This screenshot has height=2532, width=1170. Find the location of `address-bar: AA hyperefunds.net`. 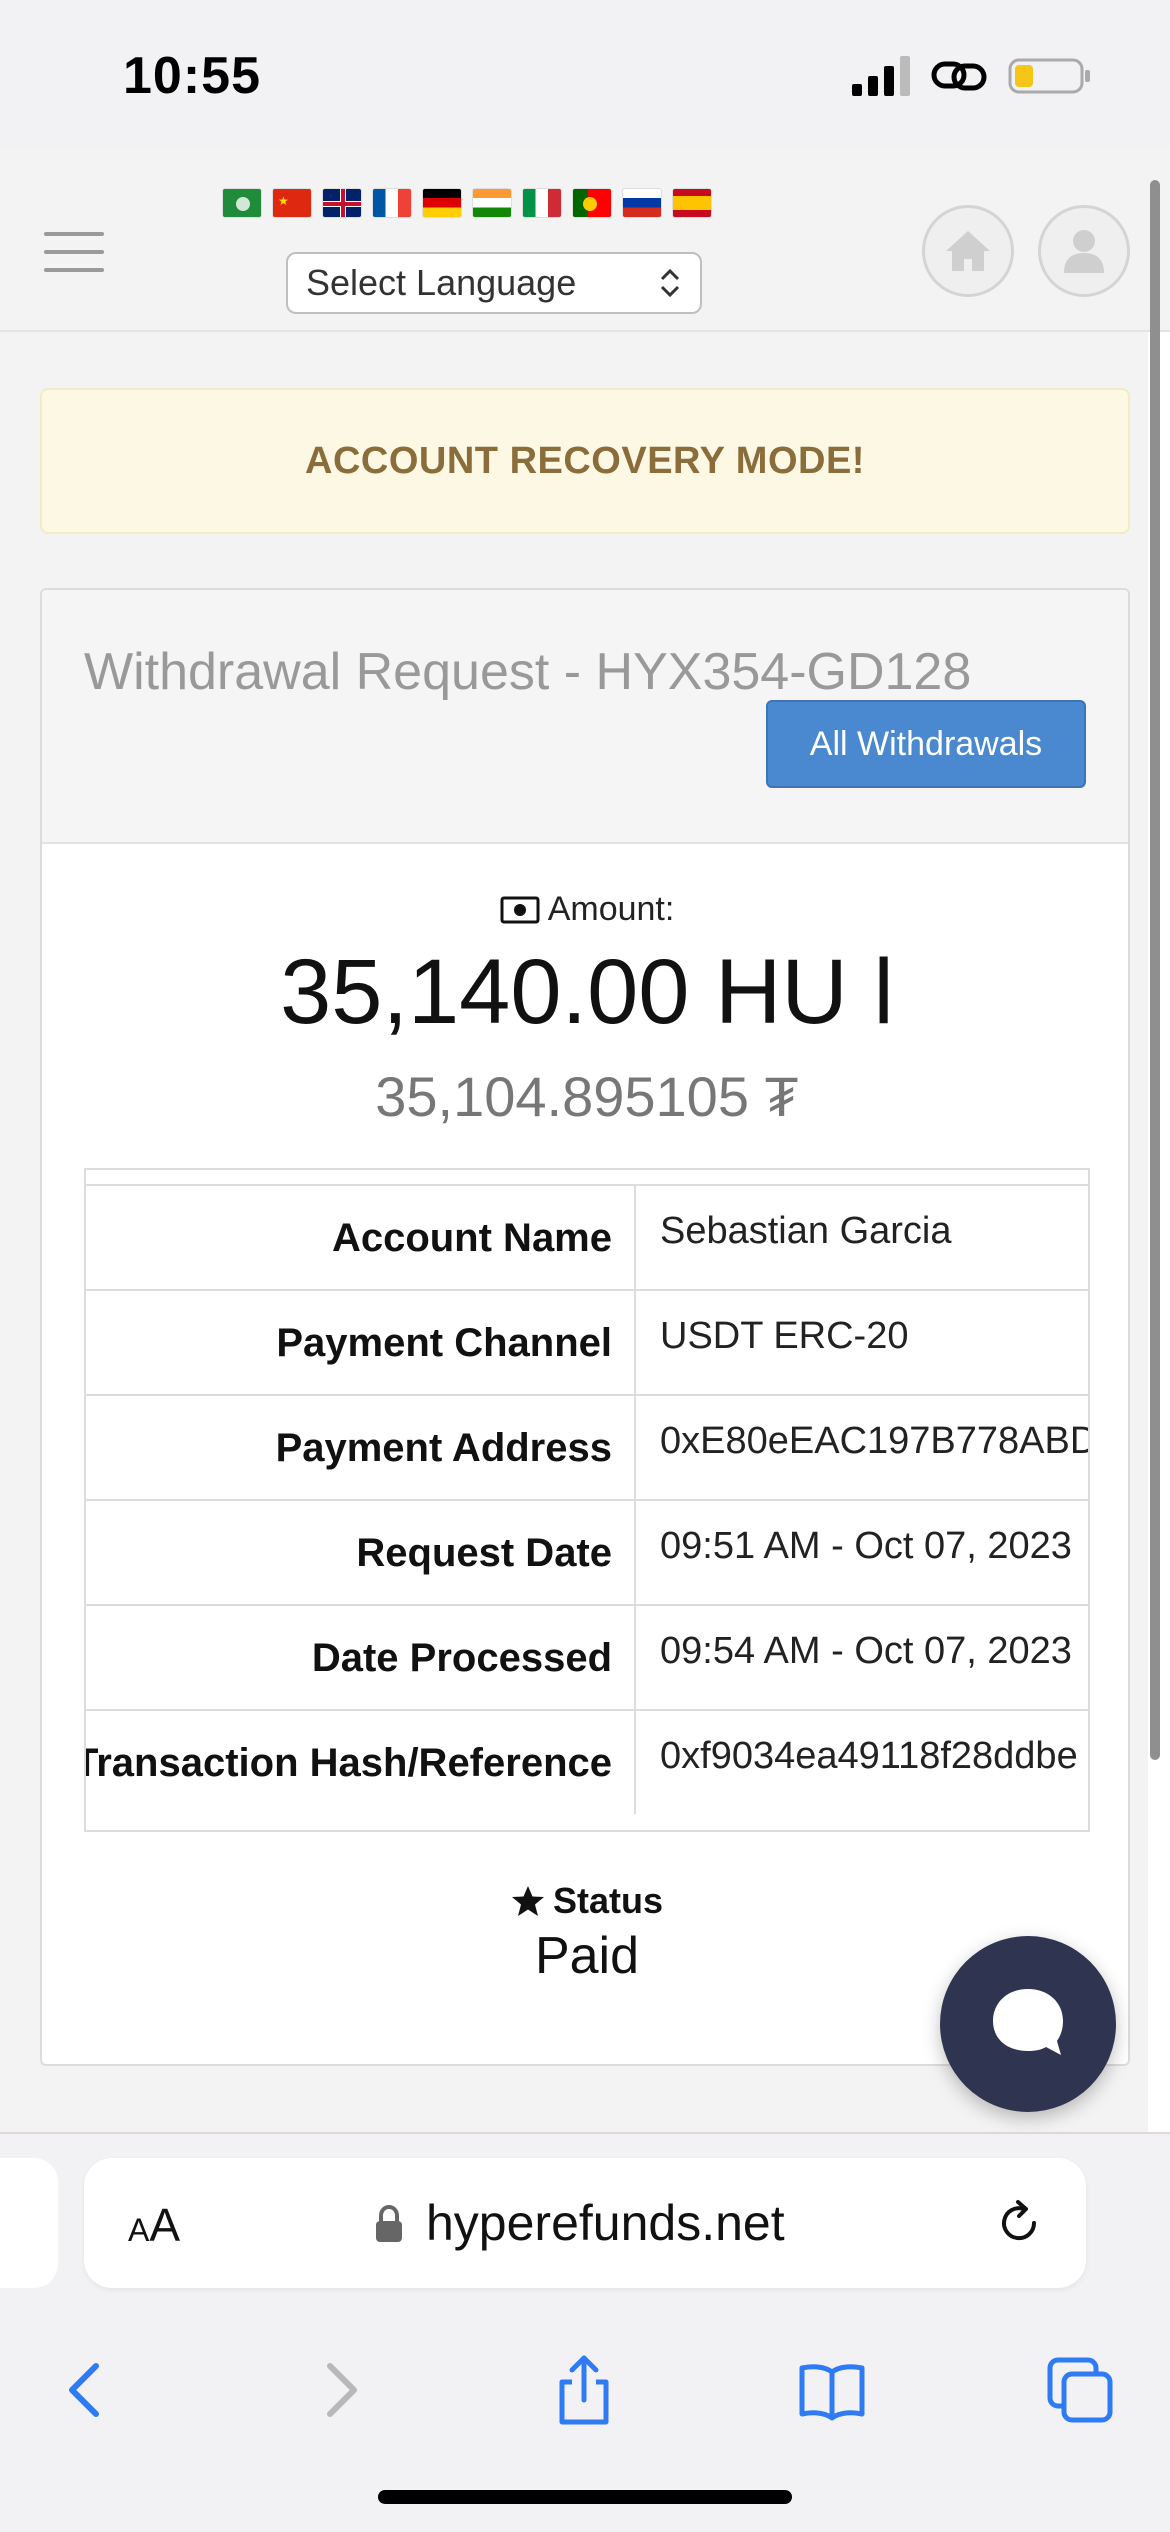

address-bar: AA hyperefunds.net is located at coordinates (585, 2223).